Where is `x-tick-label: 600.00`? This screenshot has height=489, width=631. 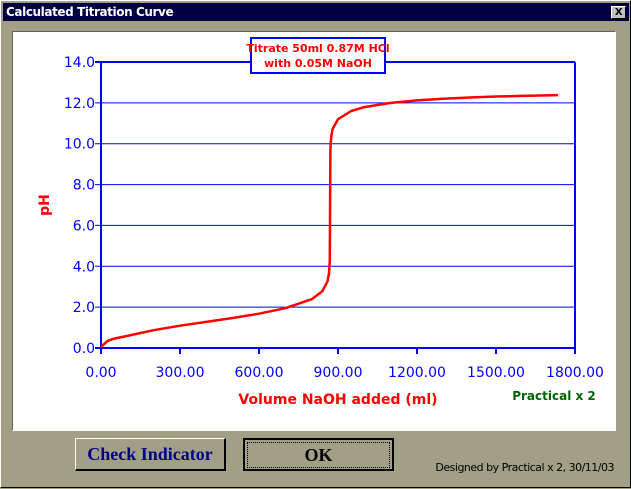
x-tick-label: 600.00 is located at coordinates (259, 373).